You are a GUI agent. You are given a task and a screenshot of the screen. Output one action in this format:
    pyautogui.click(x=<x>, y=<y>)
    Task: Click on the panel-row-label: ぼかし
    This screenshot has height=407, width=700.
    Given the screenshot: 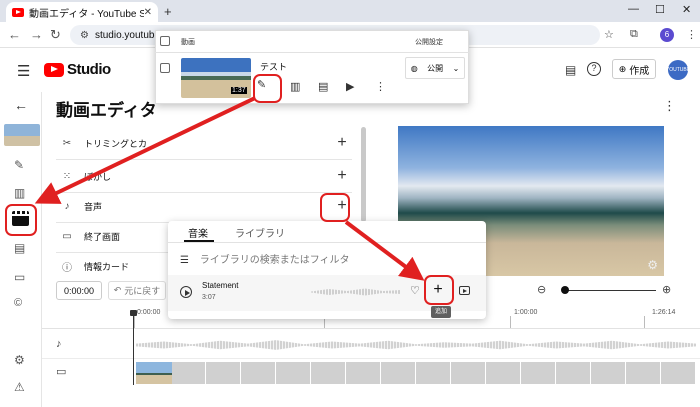 What is the action you would take?
    pyautogui.click(x=98, y=176)
    